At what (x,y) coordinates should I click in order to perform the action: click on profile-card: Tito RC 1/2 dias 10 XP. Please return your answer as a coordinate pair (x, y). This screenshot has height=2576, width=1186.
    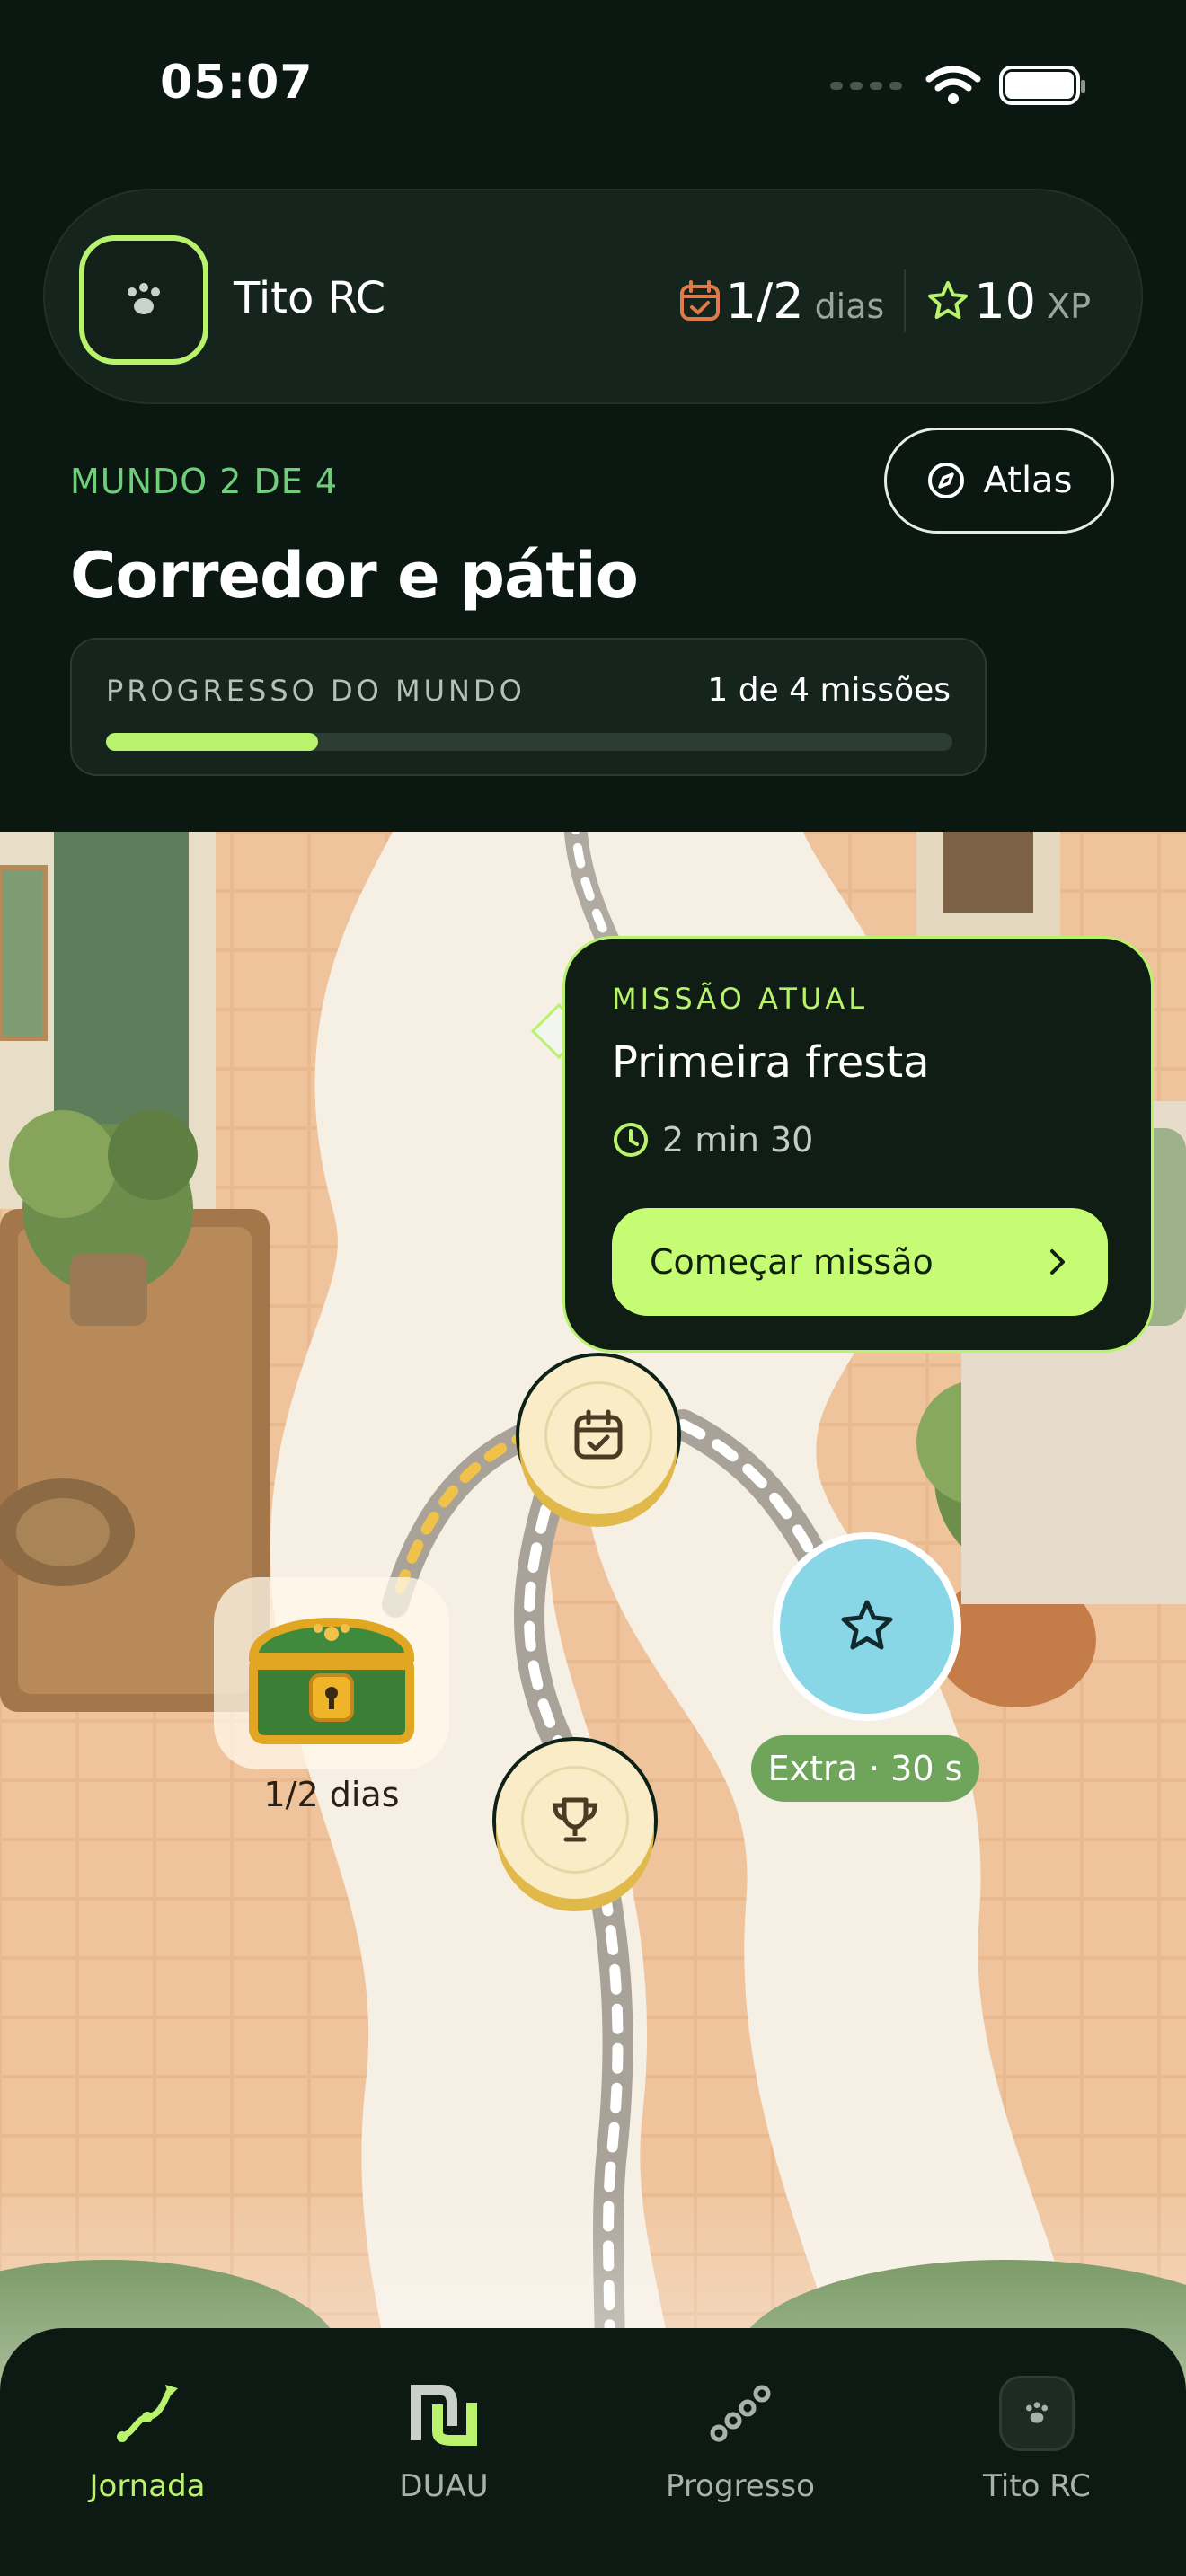
    Looking at the image, I should click on (593, 296).